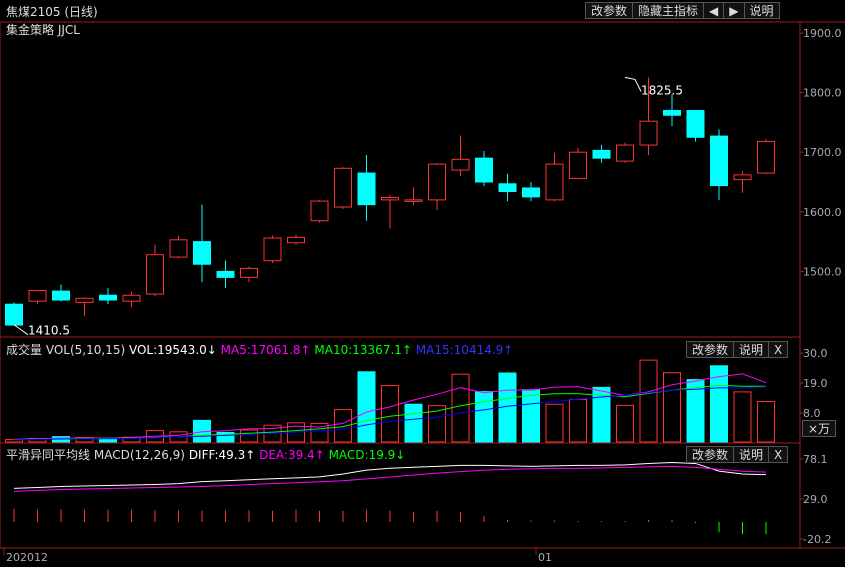 Image resolution: width=845 pixels, height=567 pixels. I want to click on vol-tick-label: 19.0, so click(815, 383).